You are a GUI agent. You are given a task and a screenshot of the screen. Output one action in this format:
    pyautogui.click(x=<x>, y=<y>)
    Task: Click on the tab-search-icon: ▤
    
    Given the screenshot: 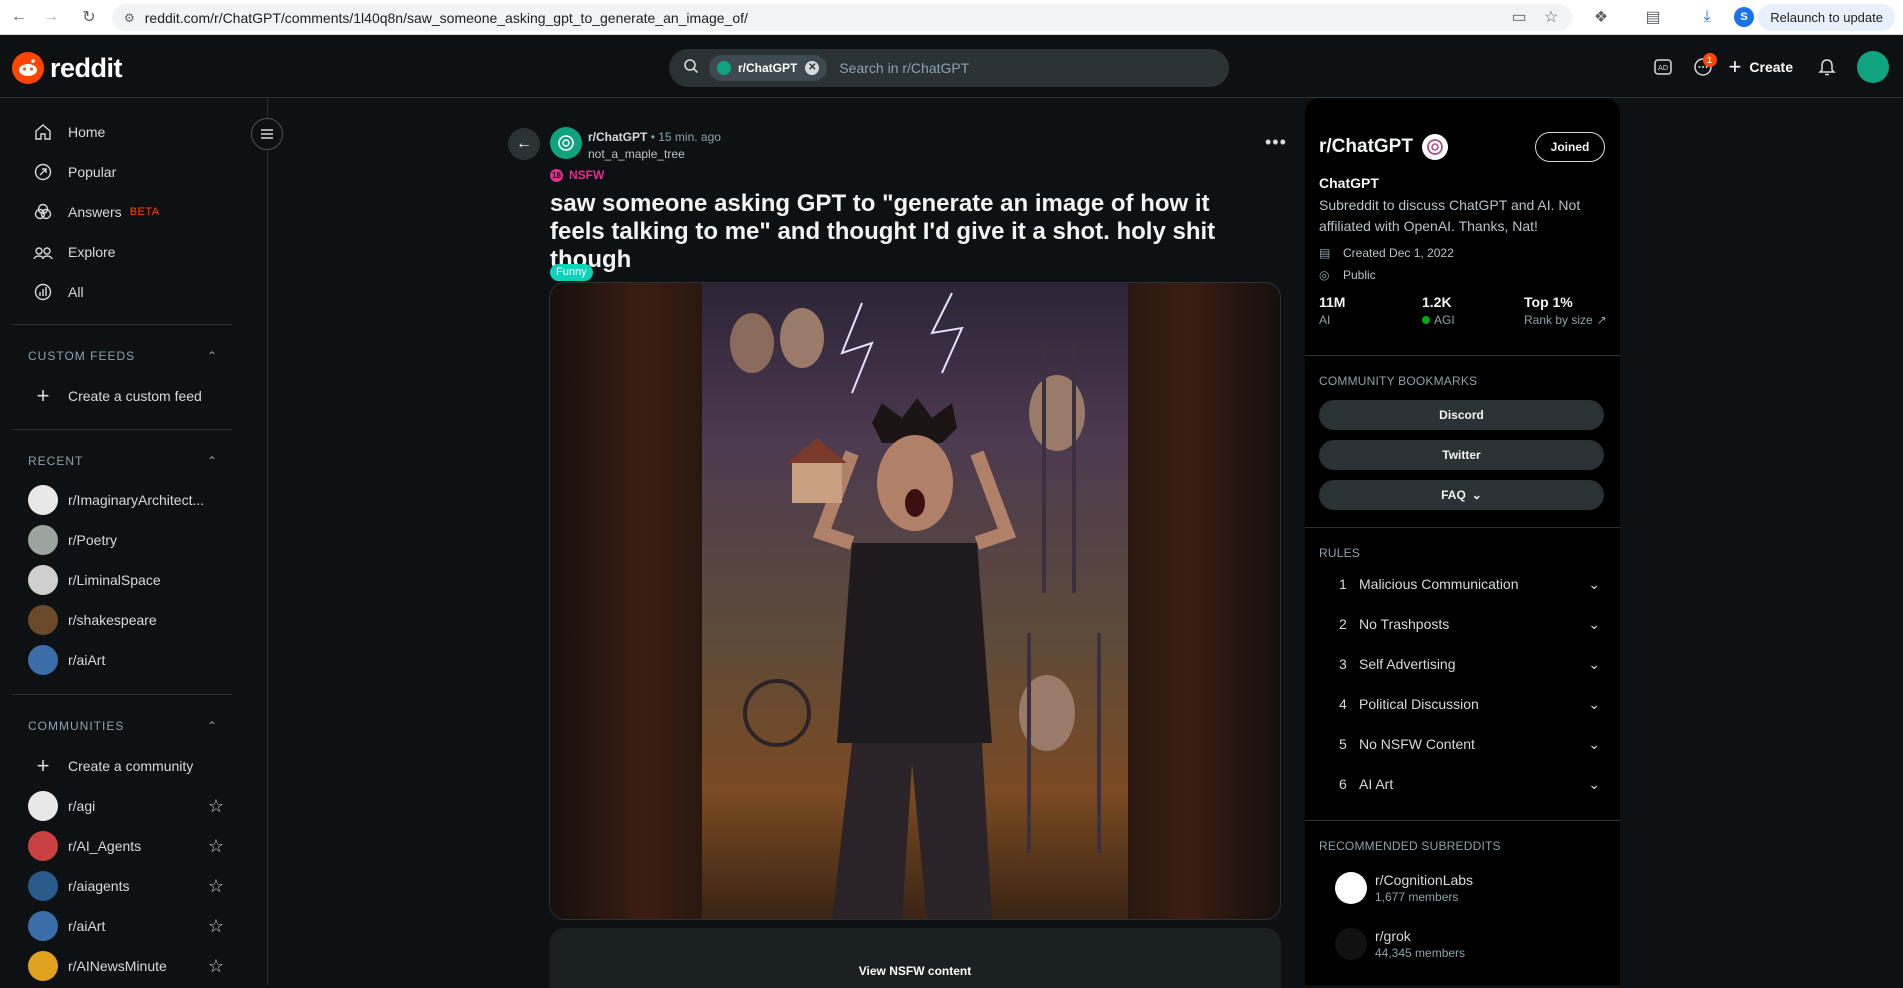 What is the action you would take?
    pyautogui.click(x=1653, y=17)
    